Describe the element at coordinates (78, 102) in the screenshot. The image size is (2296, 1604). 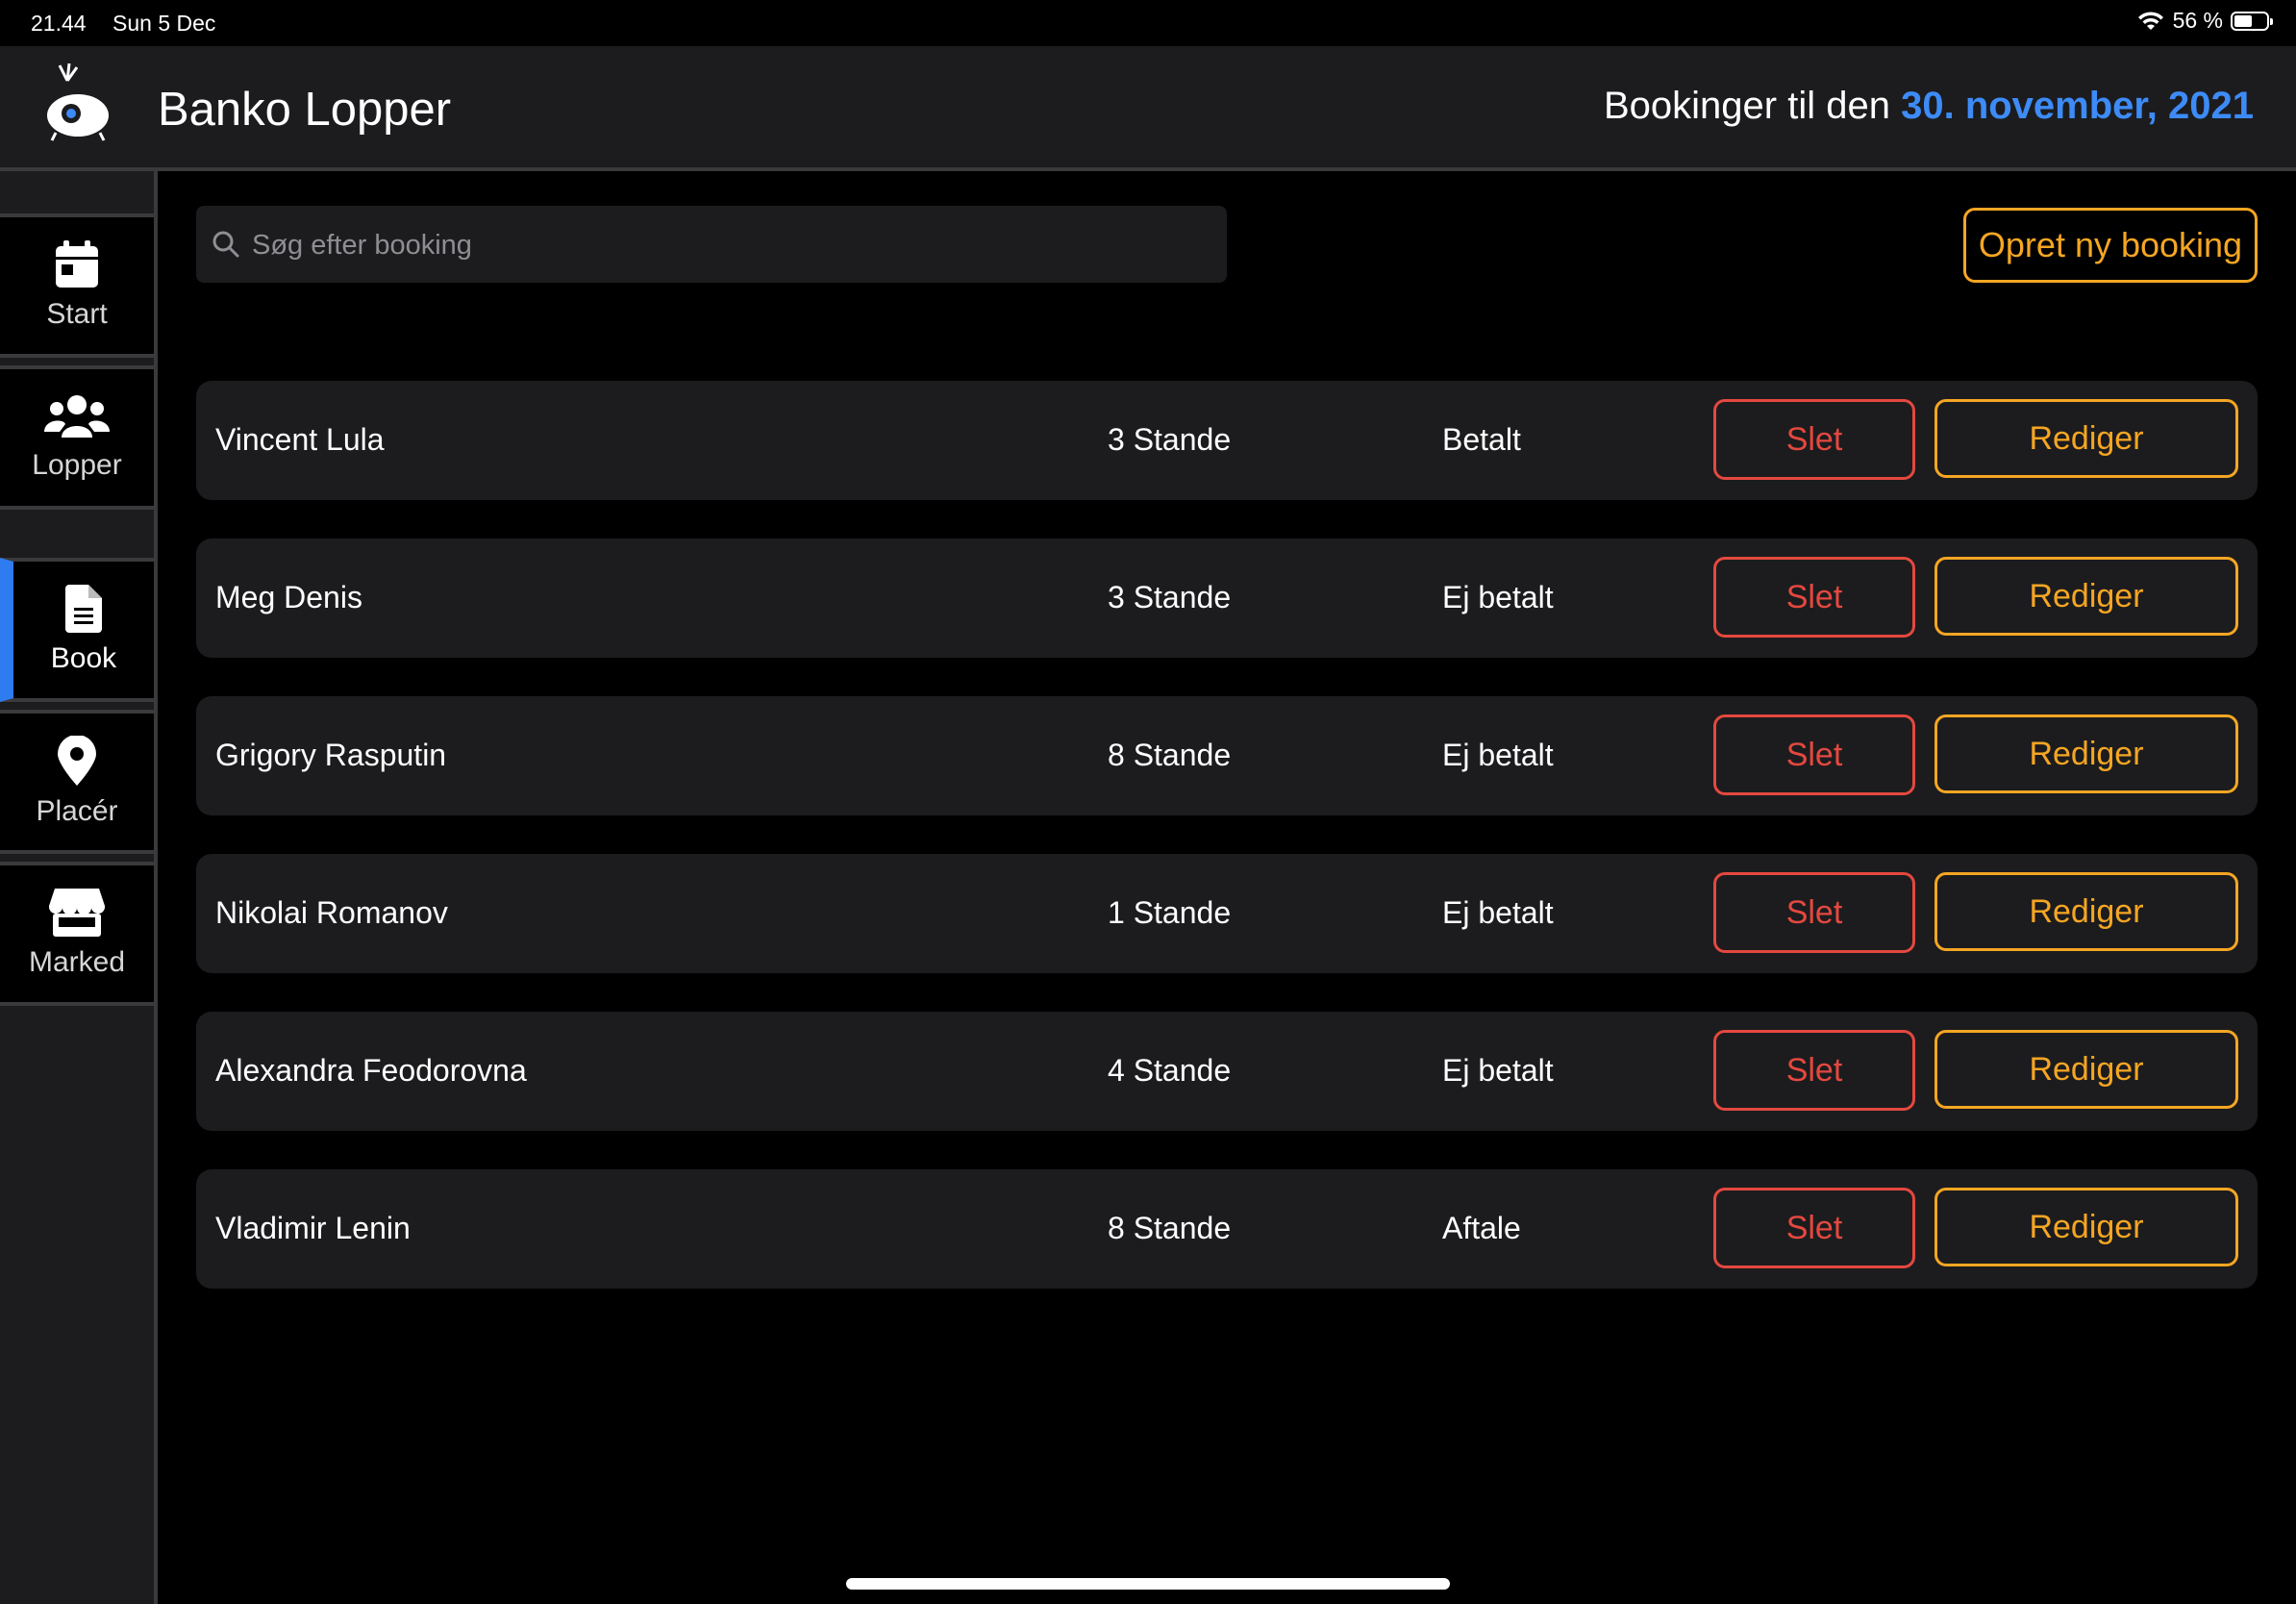
I see `eye-logo-icon` at that location.